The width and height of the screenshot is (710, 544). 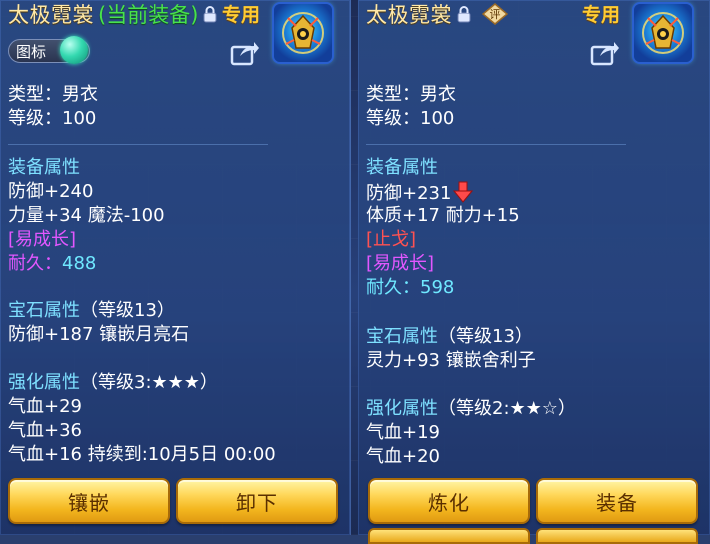 I want to click on attr-line: 防御+231, so click(x=409, y=193).